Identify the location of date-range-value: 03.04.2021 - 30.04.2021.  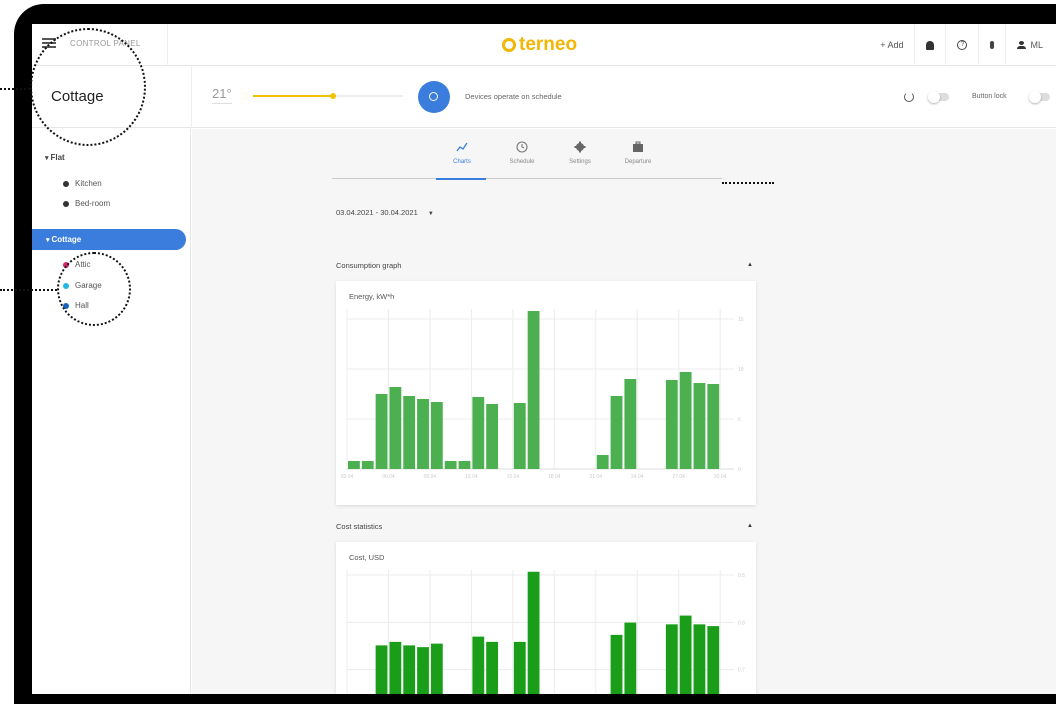
(377, 212).